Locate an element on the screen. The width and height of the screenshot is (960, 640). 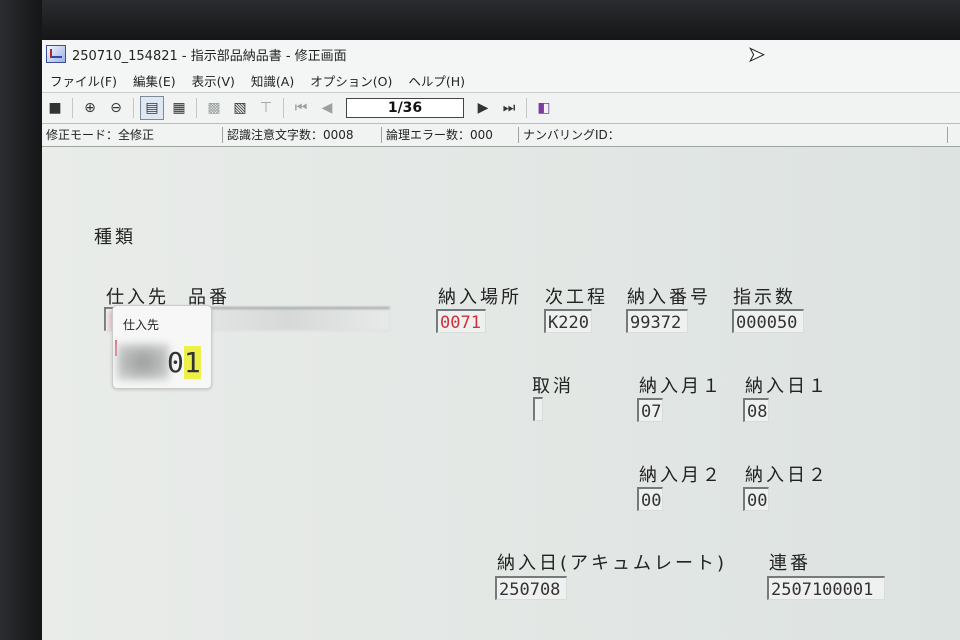
page-indicator: 1/36 is located at coordinates (405, 108).